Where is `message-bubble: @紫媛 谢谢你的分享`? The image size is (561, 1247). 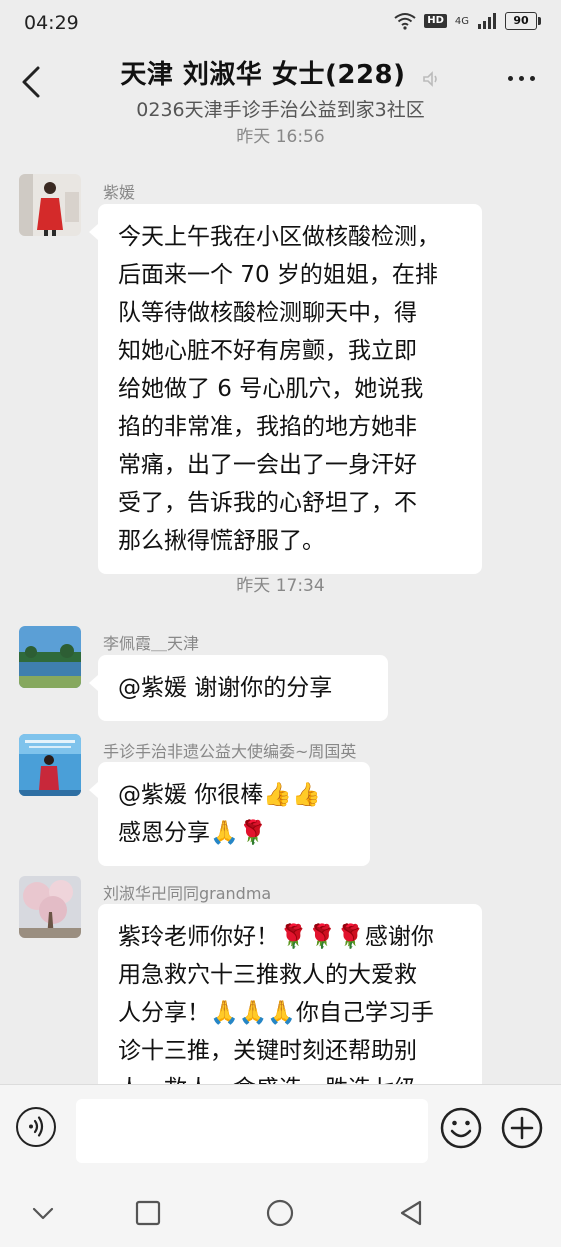
message-bubble: @紫媛 谢谢你的分享 is located at coordinates (238, 688).